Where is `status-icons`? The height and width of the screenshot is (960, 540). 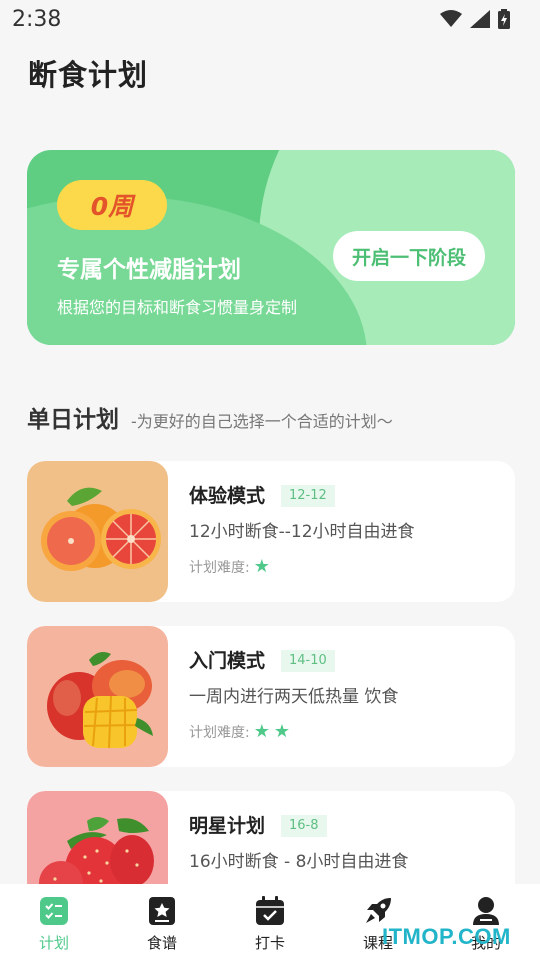
status-icons is located at coordinates (475, 19).